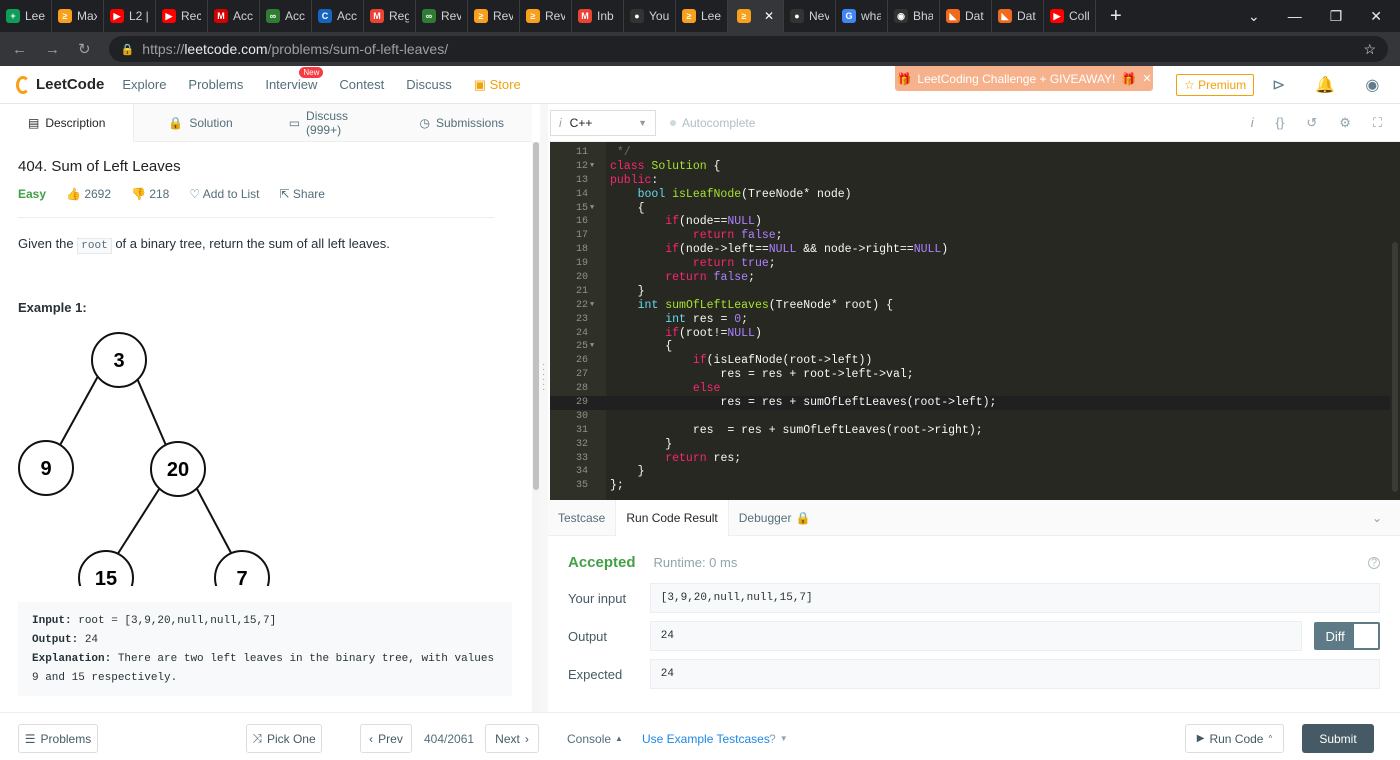 Image resolution: width=1400 pixels, height=760 pixels. What do you see at coordinates (234, 16) in the screenshot?
I see `browser-tab: M Acc` at bounding box center [234, 16].